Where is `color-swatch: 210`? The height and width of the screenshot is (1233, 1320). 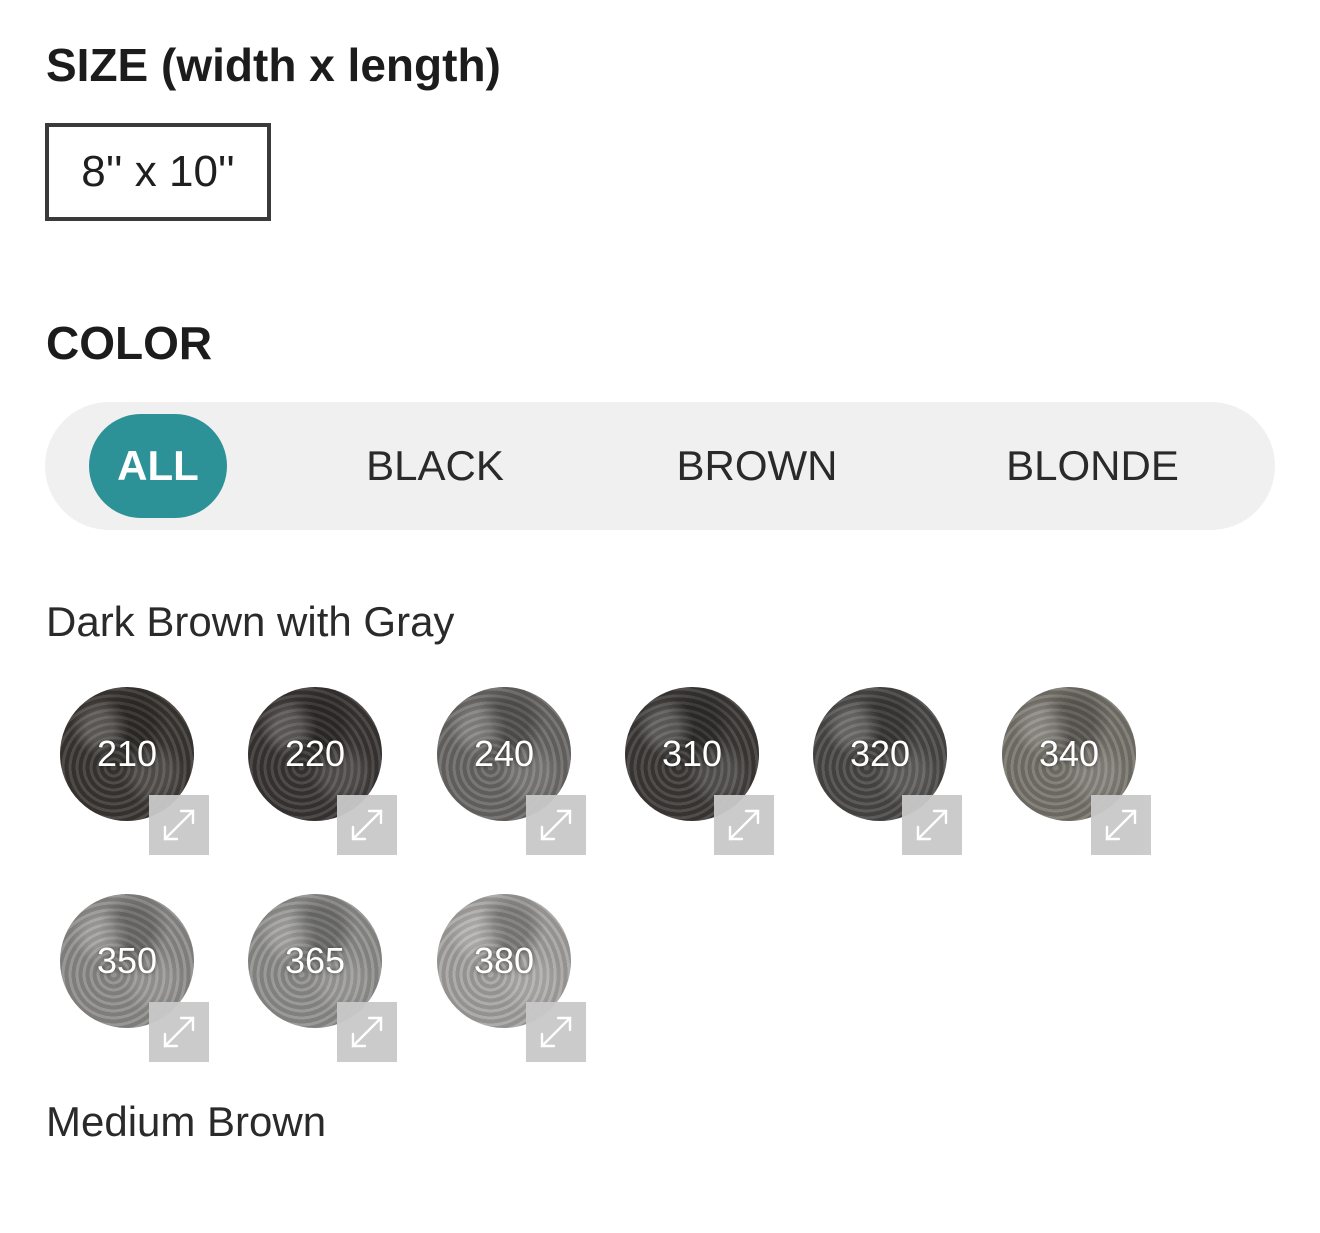 color-swatch: 210 is located at coordinates (135, 775).